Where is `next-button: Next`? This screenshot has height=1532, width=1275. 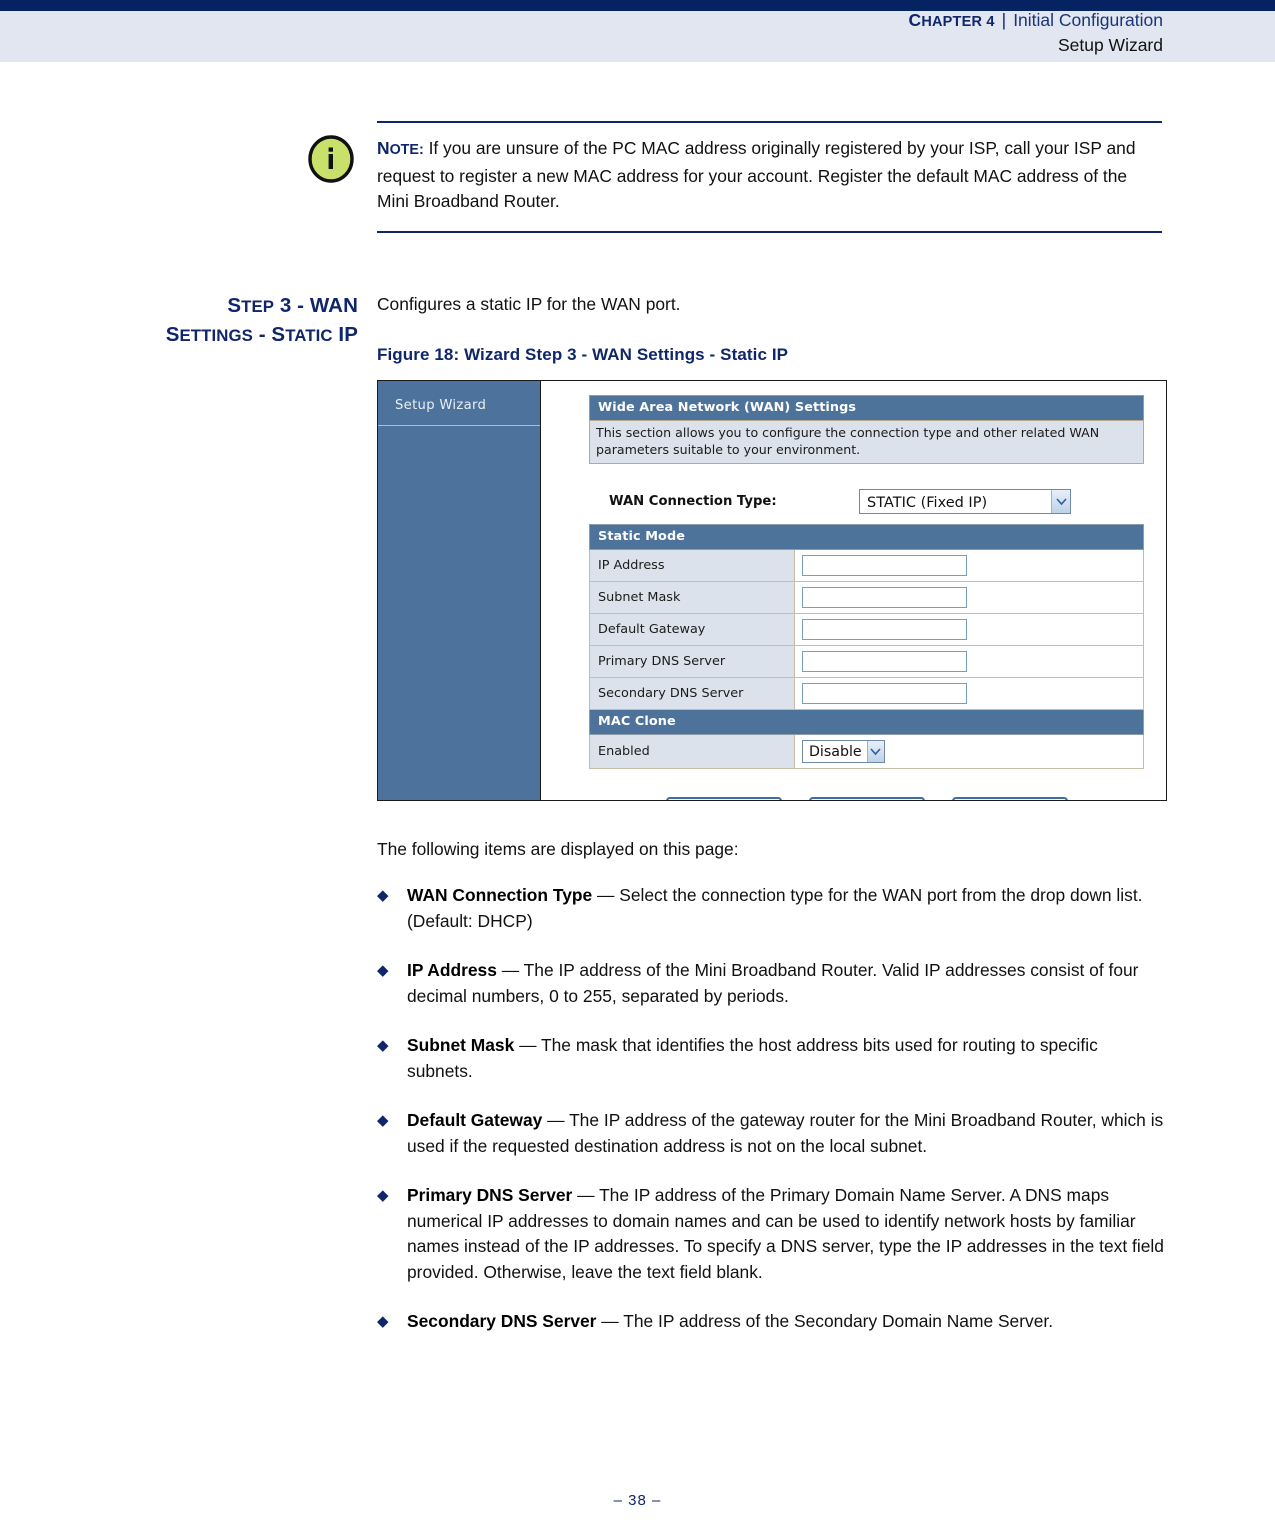 next-button: Next is located at coordinates (866, 798).